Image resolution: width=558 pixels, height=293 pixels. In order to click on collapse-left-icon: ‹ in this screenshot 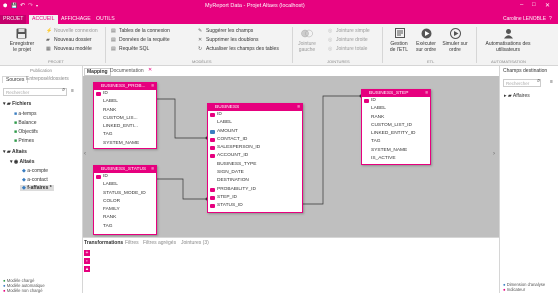, I will do `click(85, 154)`.